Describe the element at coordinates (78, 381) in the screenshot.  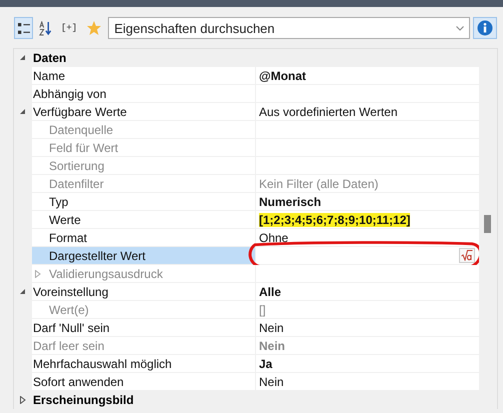
I see `property-label: Sofort anwenden` at that location.